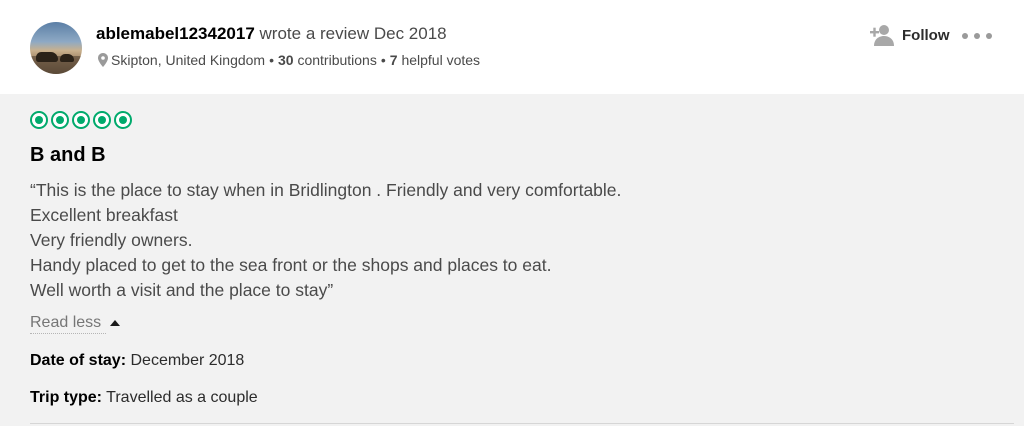  Describe the element at coordinates (441, 60) in the screenshot. I see `helpful-votes-label: helpful votes` at that location.